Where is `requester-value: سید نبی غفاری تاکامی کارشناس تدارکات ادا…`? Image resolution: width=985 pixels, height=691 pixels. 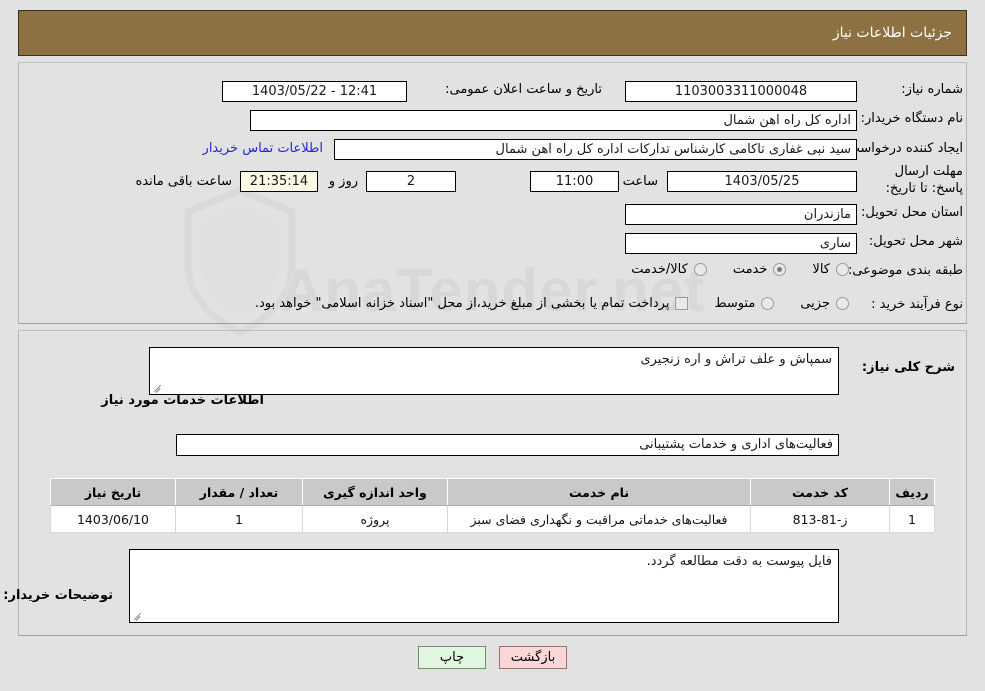 requester-value: سید نبی غفاری تاکامی کارشناس تدارکات ادا… is located at coordinates (595, 149).